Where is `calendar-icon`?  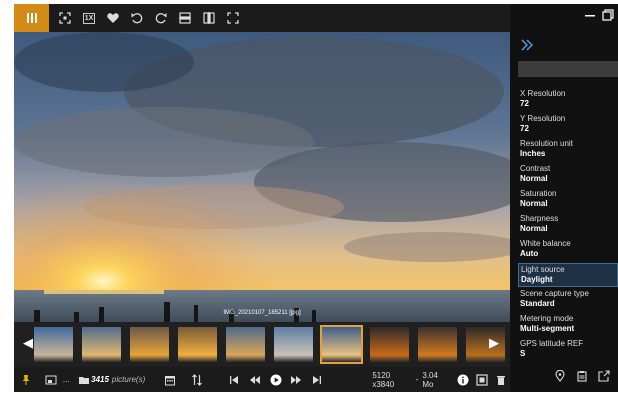 calendar-icon is located at coordinates (170, 380).